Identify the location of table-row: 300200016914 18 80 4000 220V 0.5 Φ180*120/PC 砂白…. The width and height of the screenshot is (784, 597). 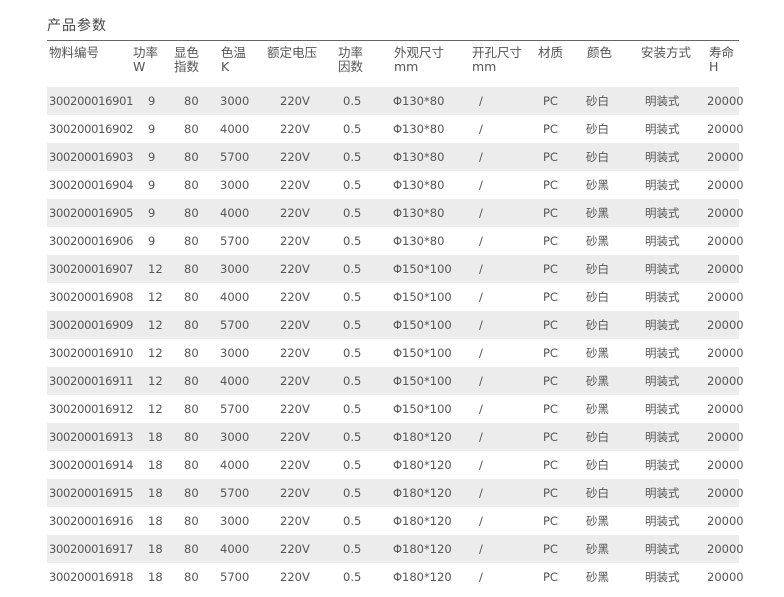
(395, 465).